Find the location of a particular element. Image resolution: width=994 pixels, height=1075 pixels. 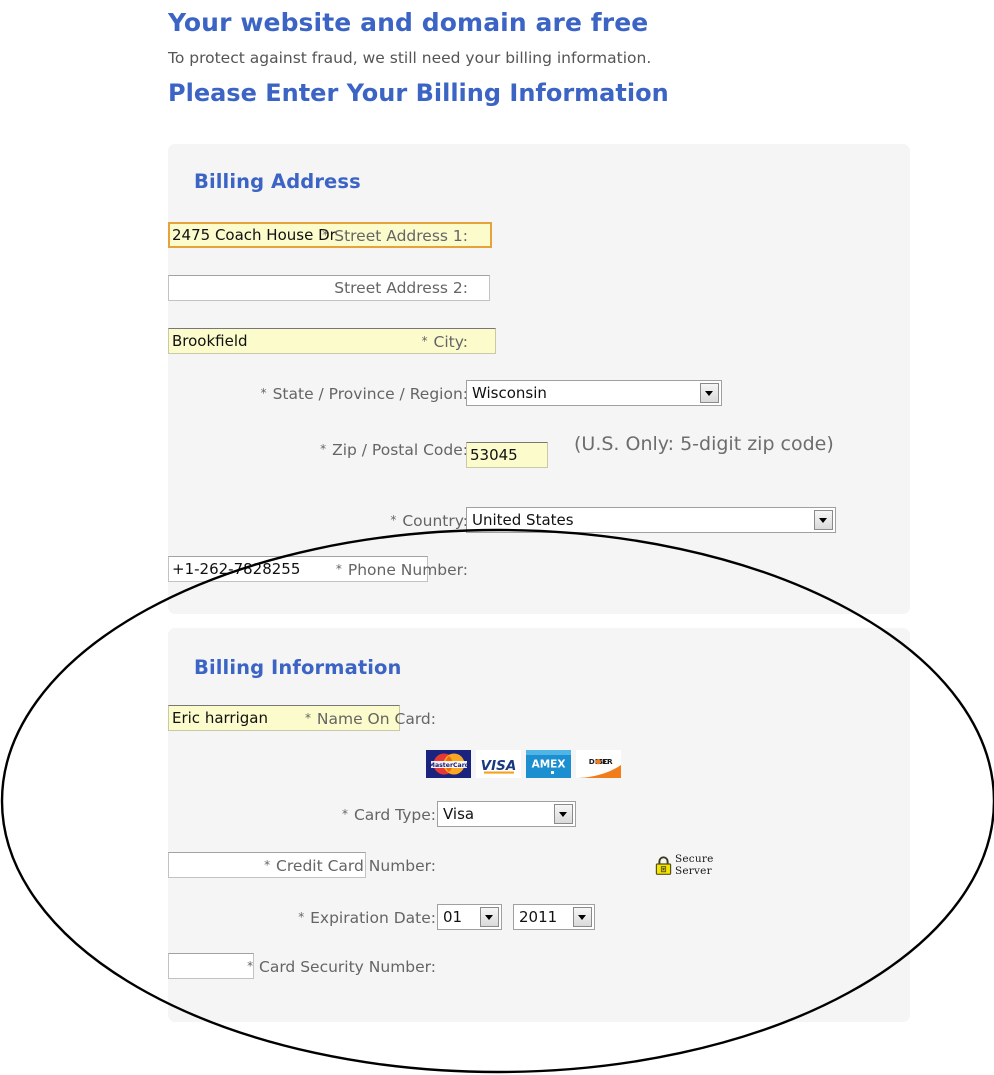

state-select-value: Wisconsin is located at coordinates (509, 393).